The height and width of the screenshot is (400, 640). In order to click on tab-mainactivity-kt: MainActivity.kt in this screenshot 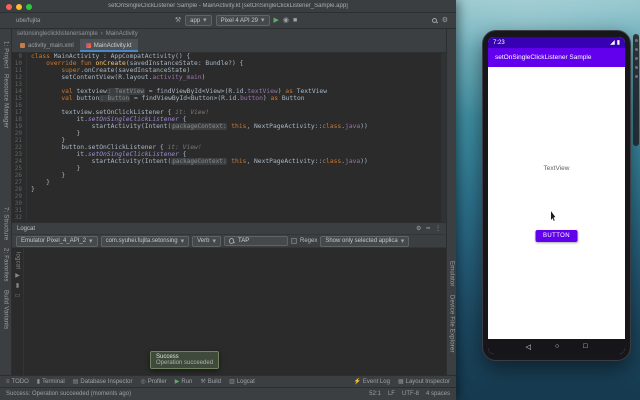, I will do `click(108, 45)`.